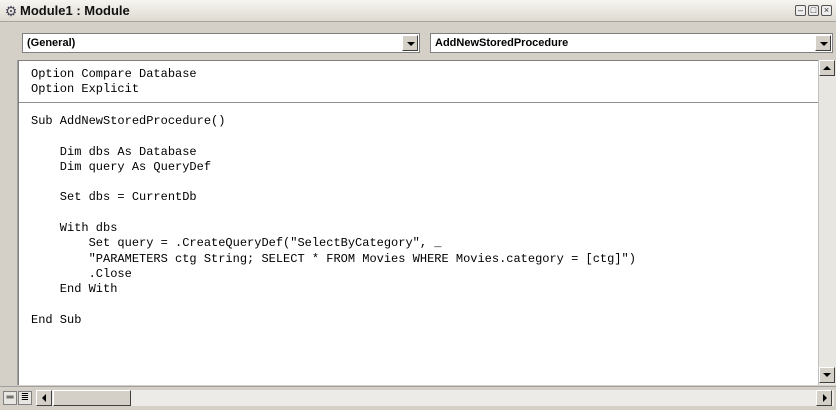  What do you see at coordinates (631, 43) in the screenshot?
I see `procedure-combo: AddNewStoredProcedure` at bounding box center [631, 43].